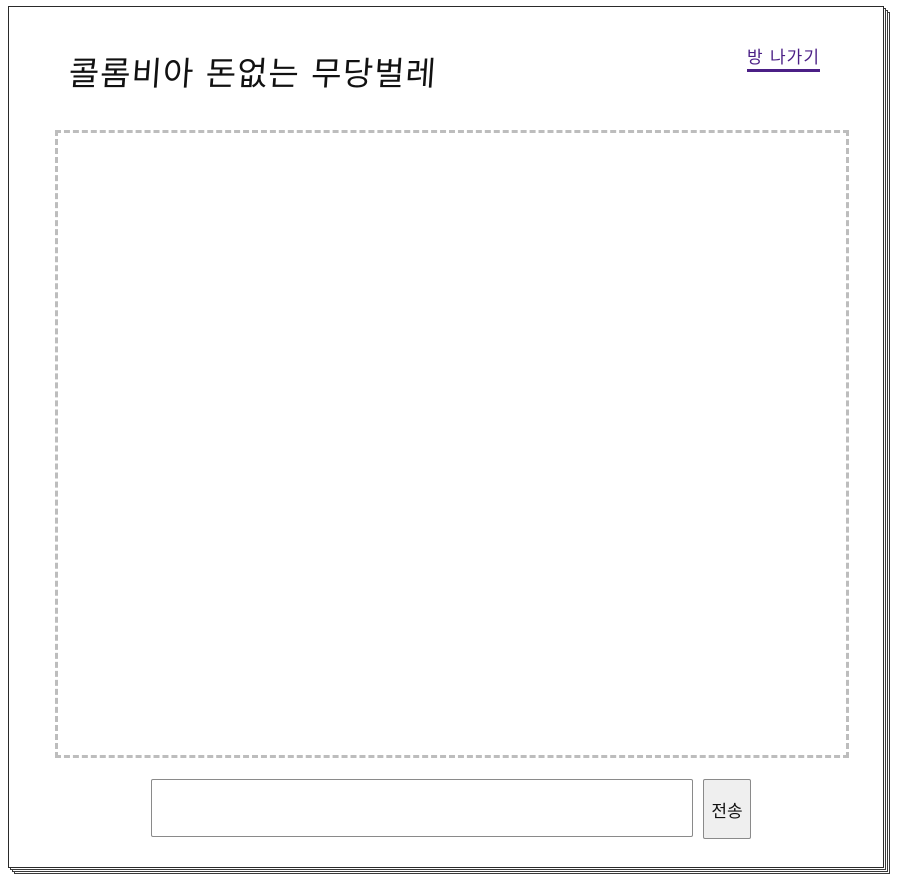  Describe the element at coordinates (727, 809) in the screenshot. I see `send-button: 전송` at that location.